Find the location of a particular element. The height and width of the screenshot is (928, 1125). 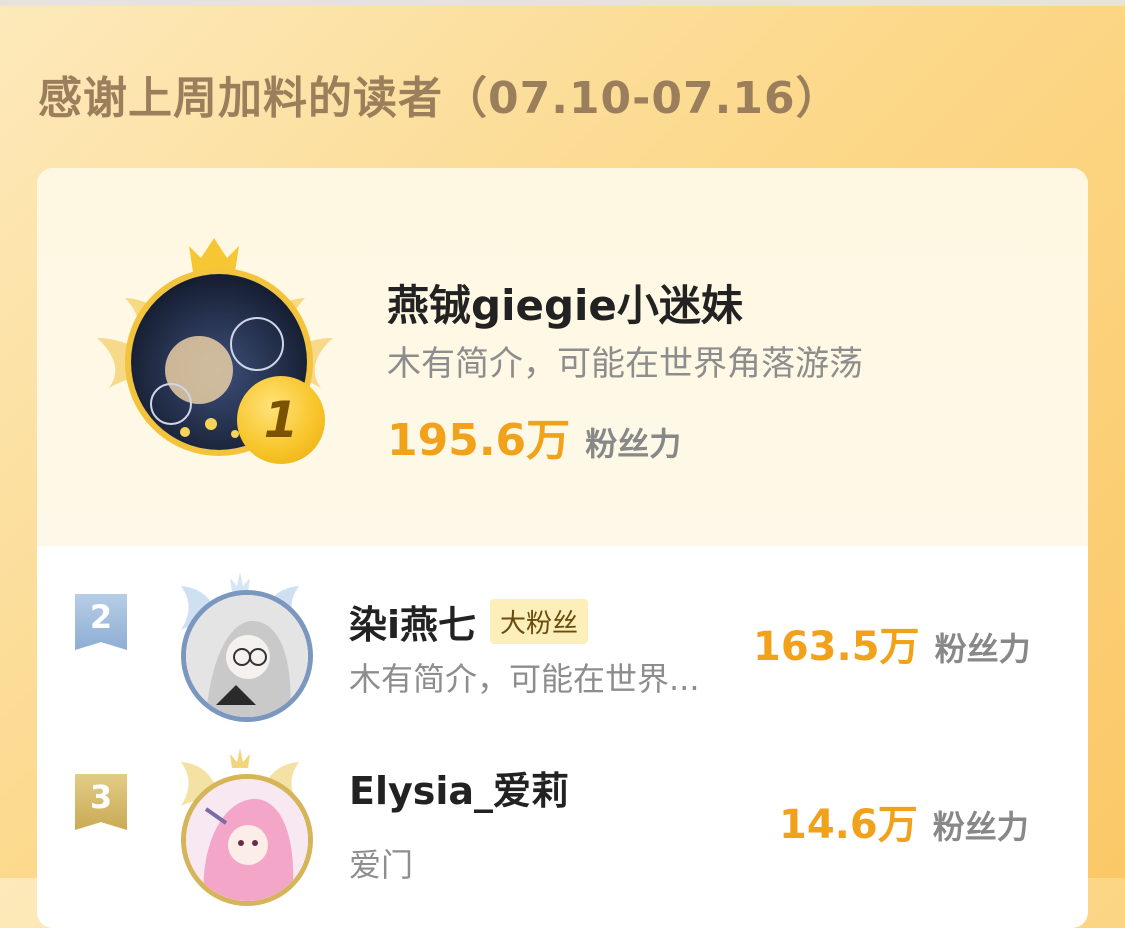

reader-name: 燕铖giegie小迷妹 is located at coordinates (565, 302).